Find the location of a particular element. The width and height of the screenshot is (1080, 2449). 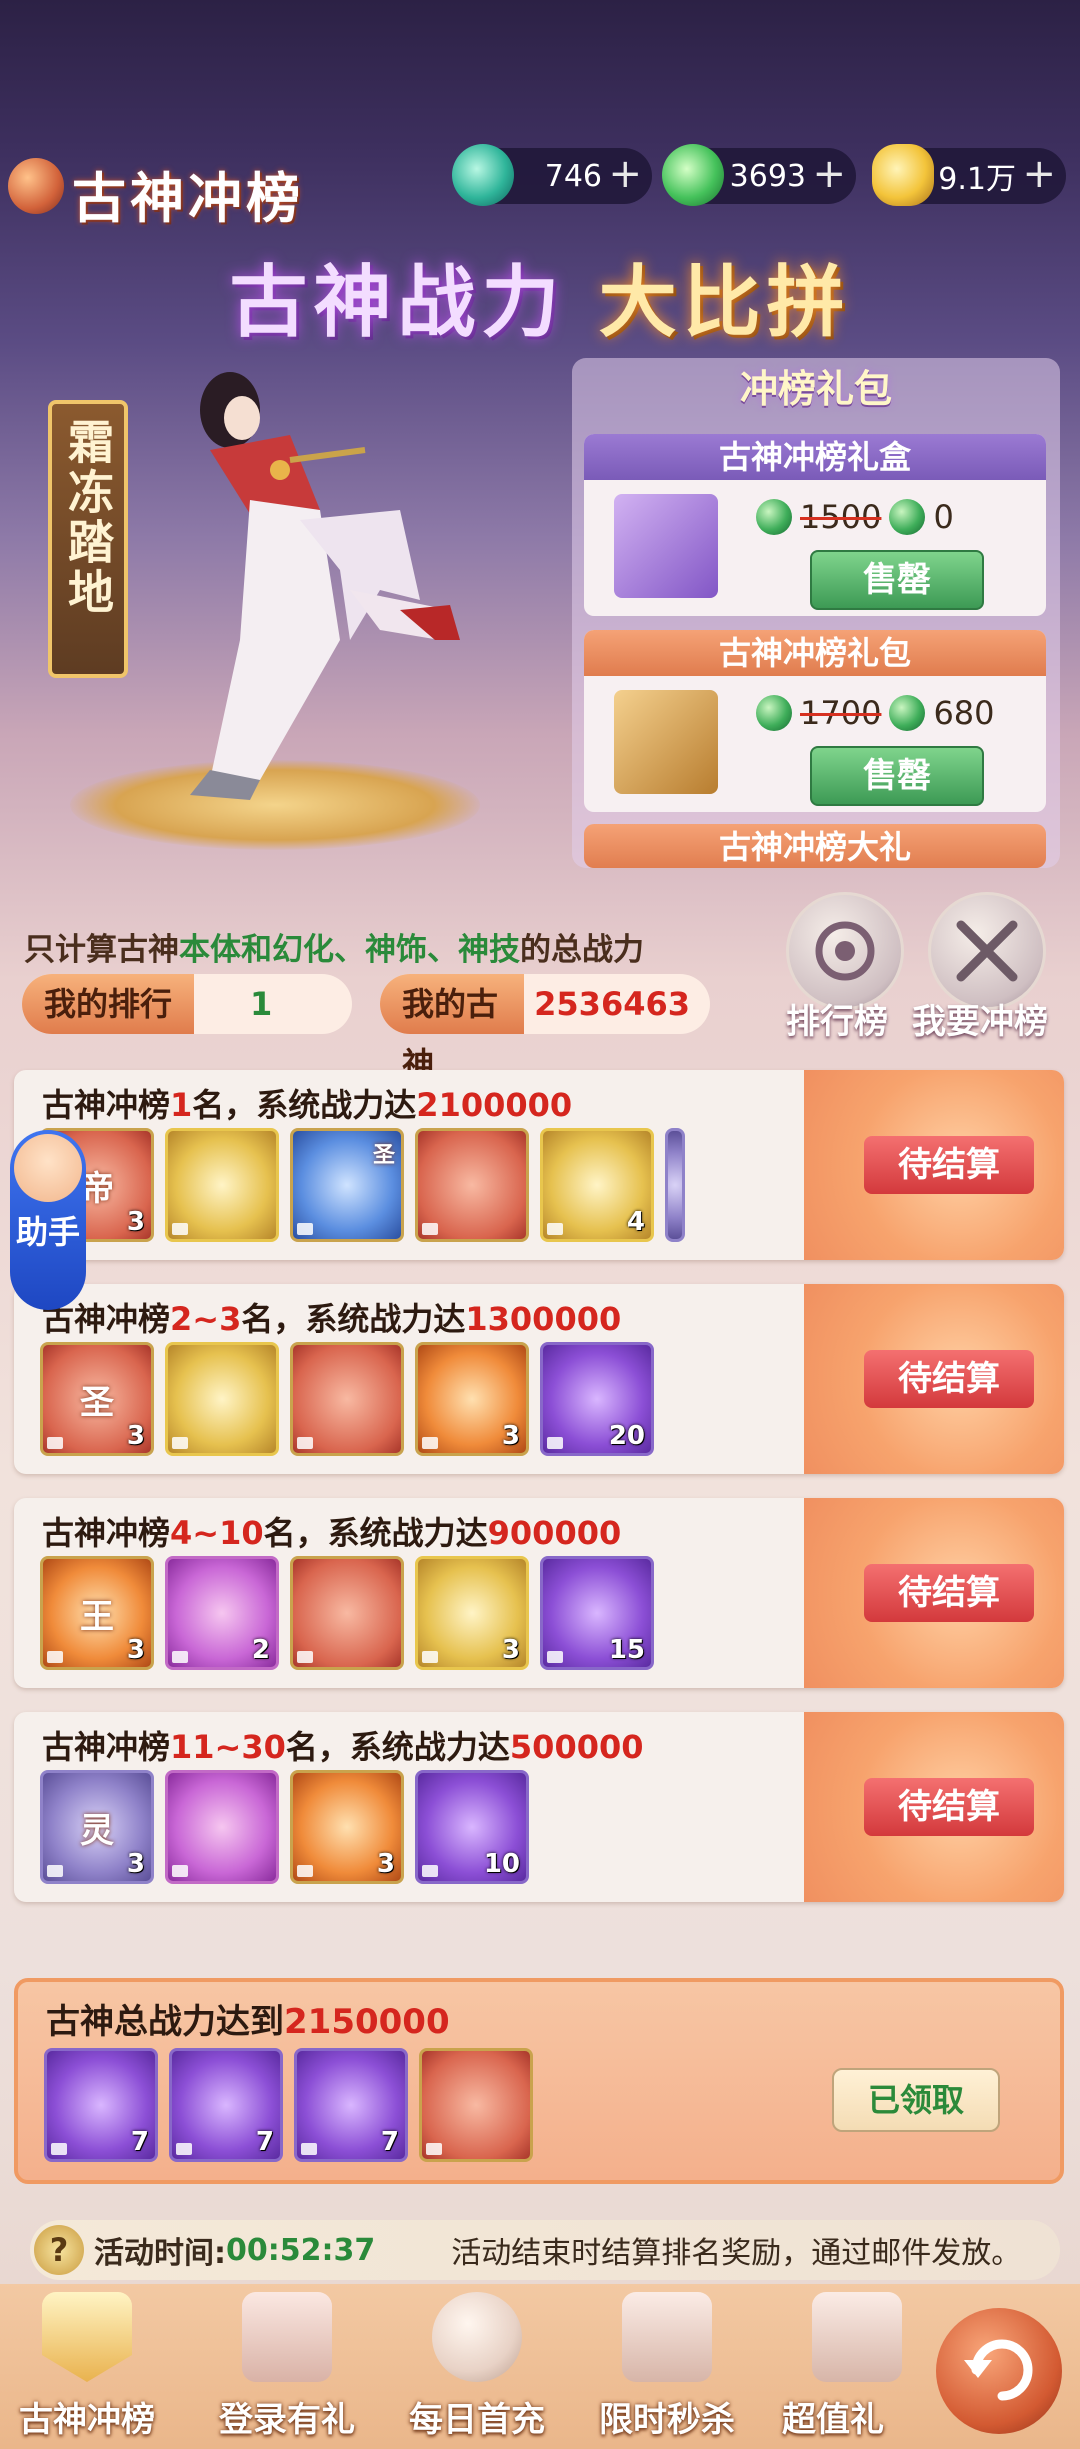

nav-tab-value-gift: 超值礼 is located at coordinates (837, 2366).